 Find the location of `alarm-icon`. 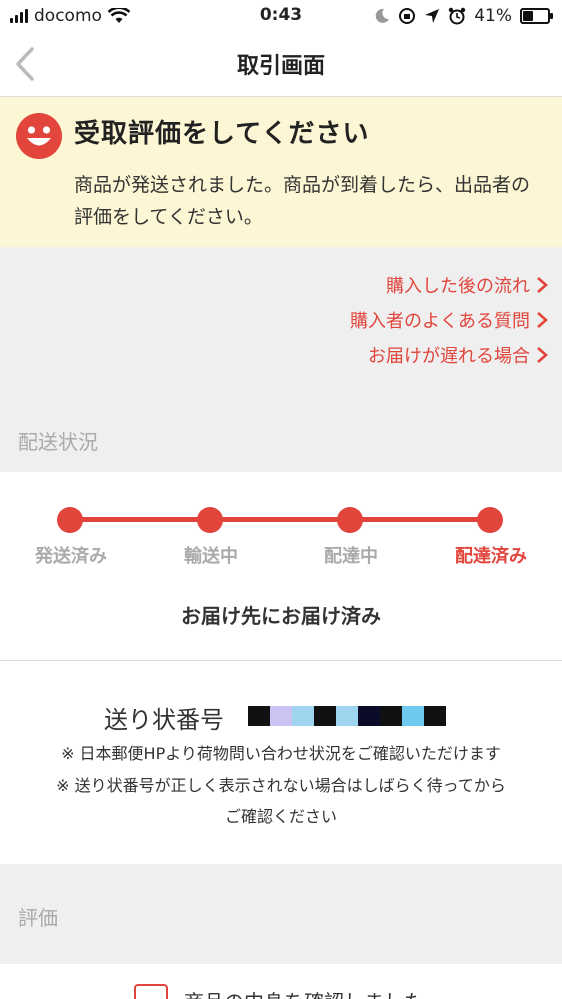

alarm-icon is located at coordinates (457, 16).